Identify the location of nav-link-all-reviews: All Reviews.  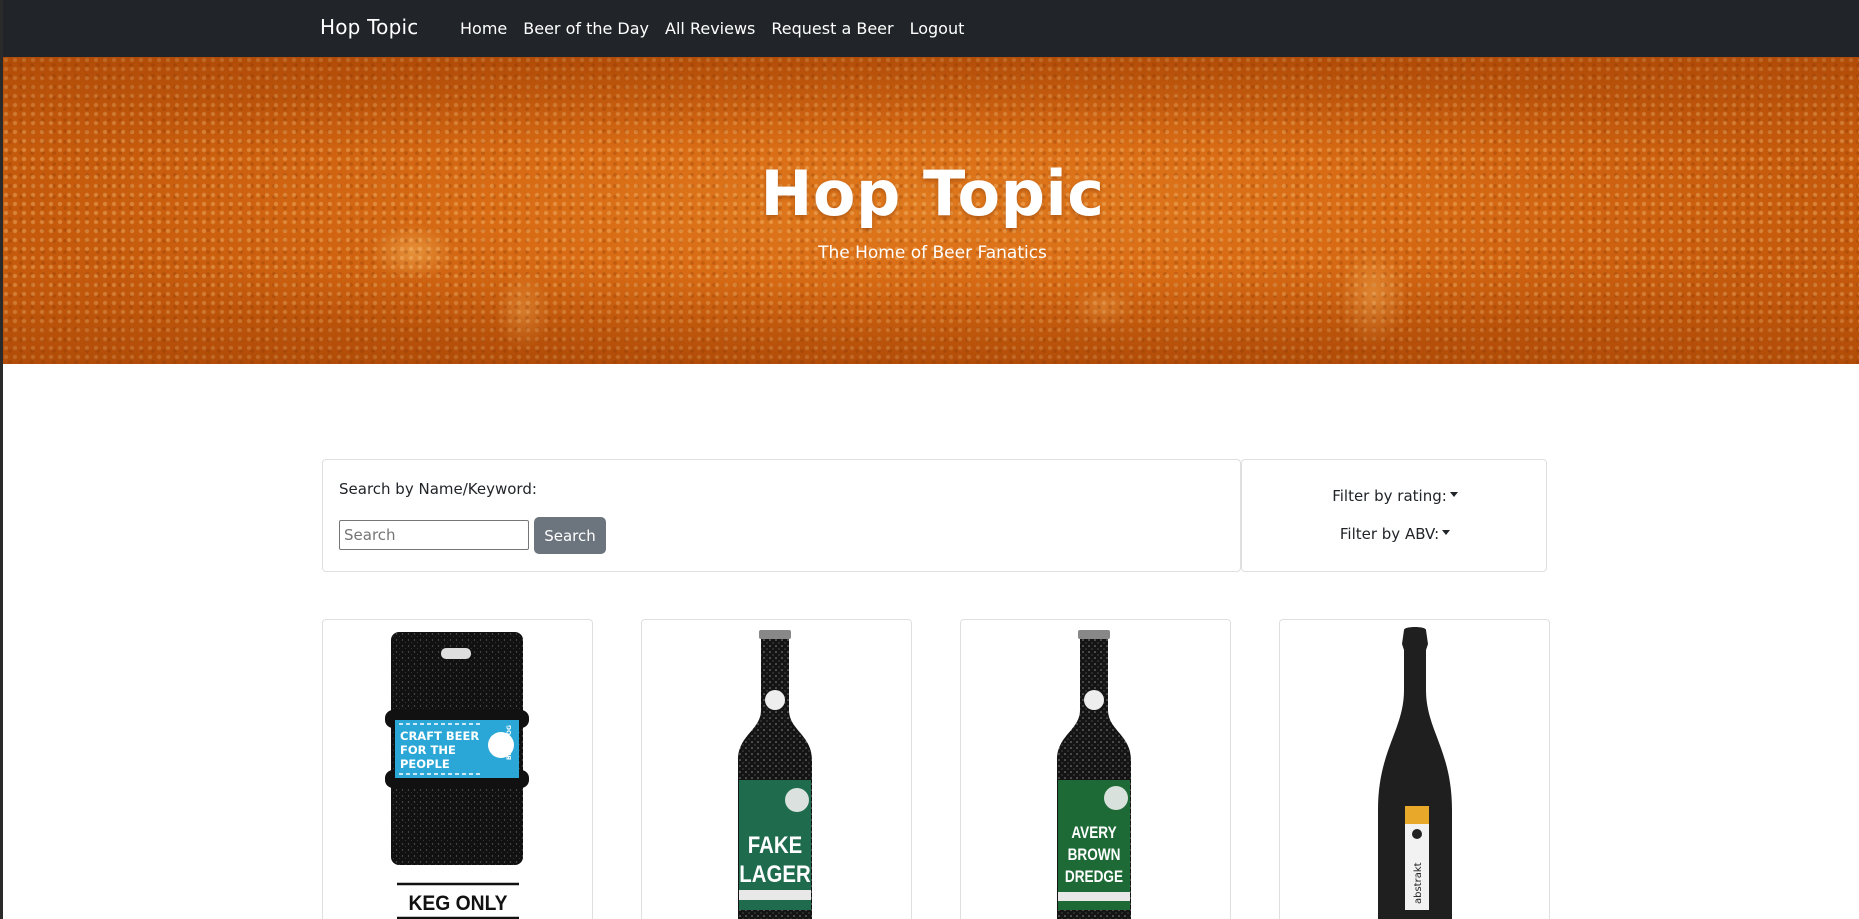
(710, 28).